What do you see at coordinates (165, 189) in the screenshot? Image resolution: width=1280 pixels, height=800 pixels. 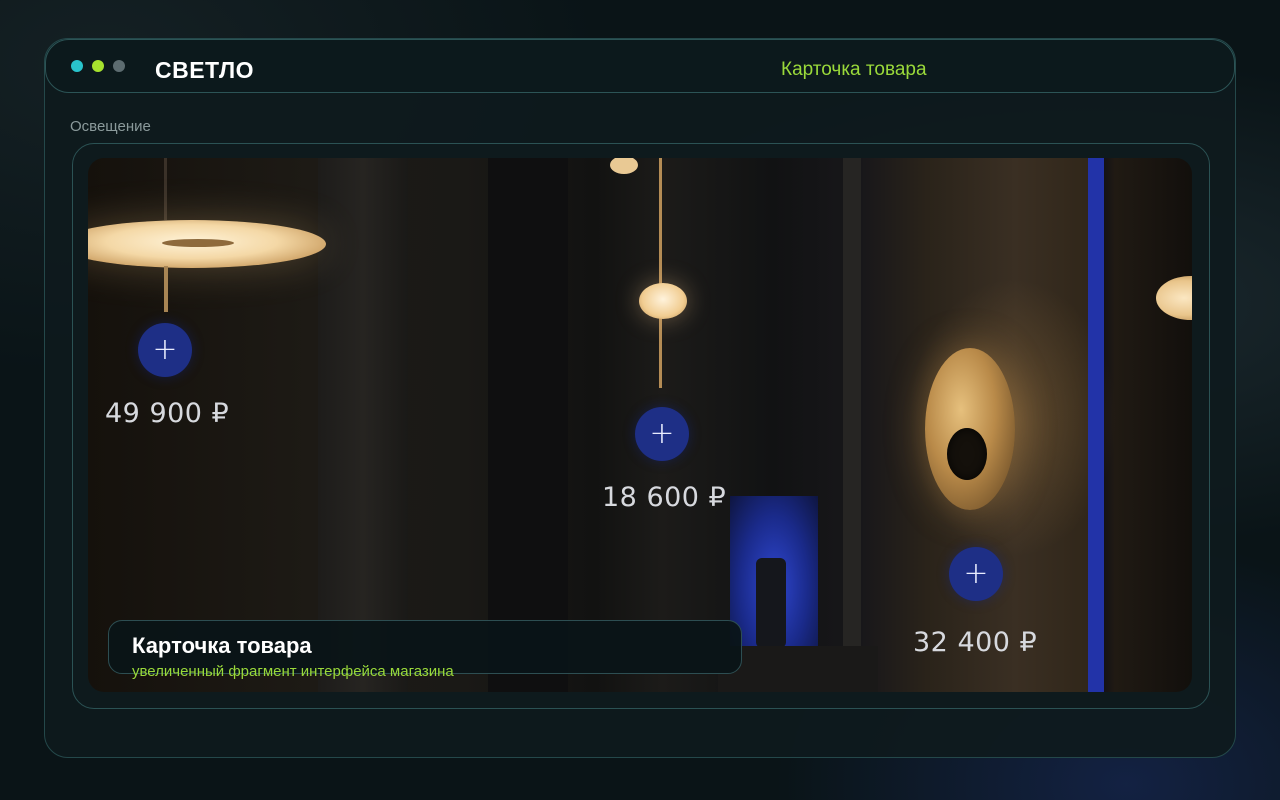 I see `pendant-cord` at bounding box center [165, 189].